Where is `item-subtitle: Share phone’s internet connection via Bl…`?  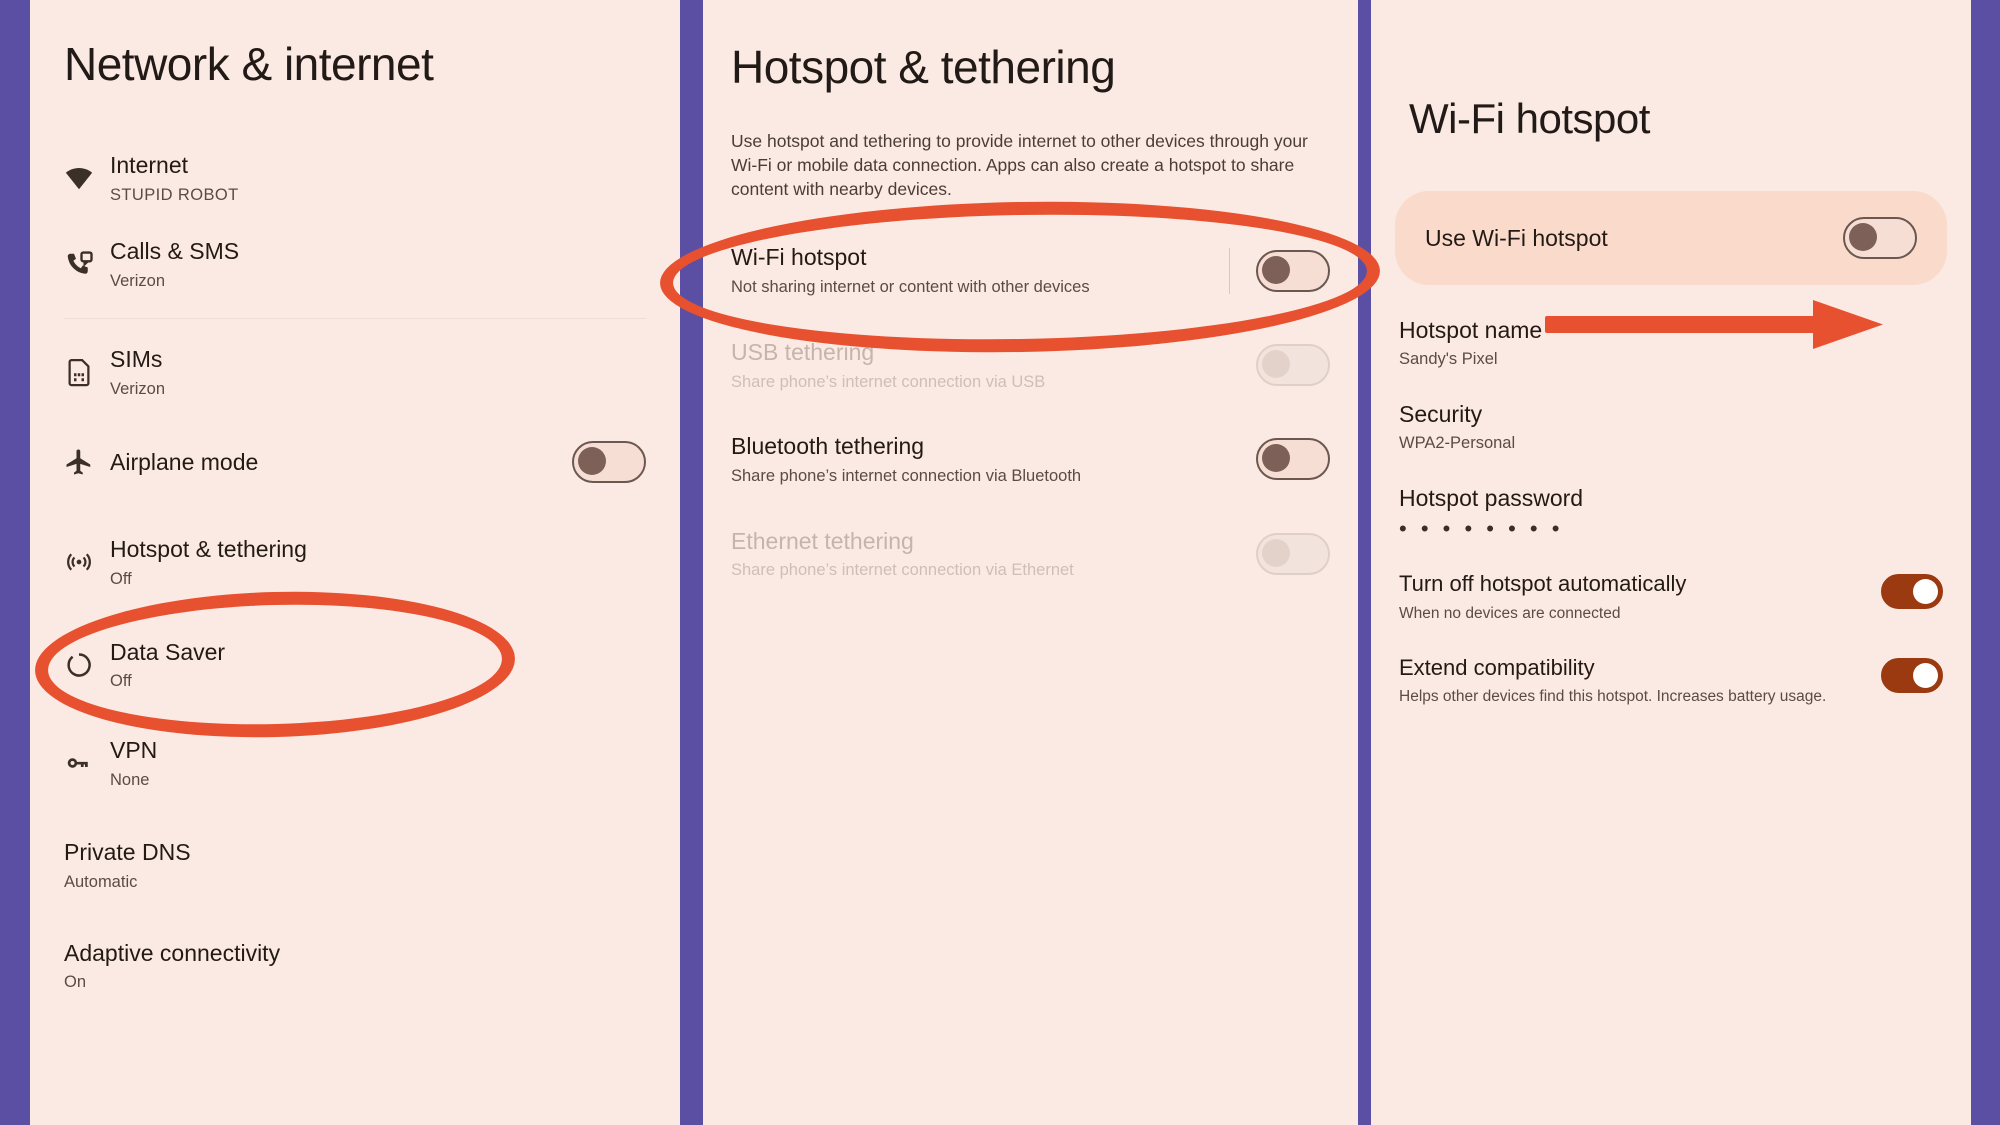
item-subtitle: Share phone’s internet connection via Bl… is located at coordinates (906, 475).